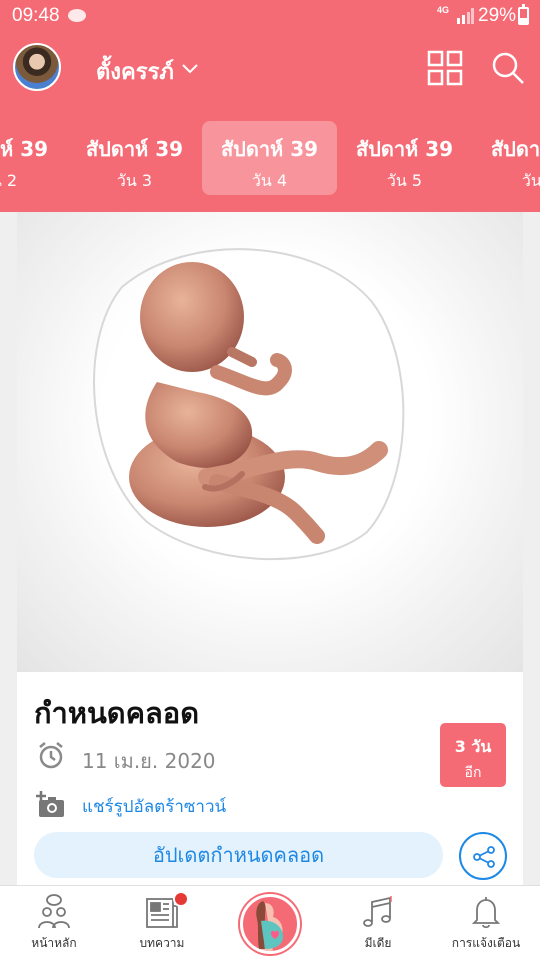  What do you see at coordinates (238, 855) in the screenshot?
I see `update-due-date-button: อัปเดตกำหนดคลอด` at bounding box center [238, 855].